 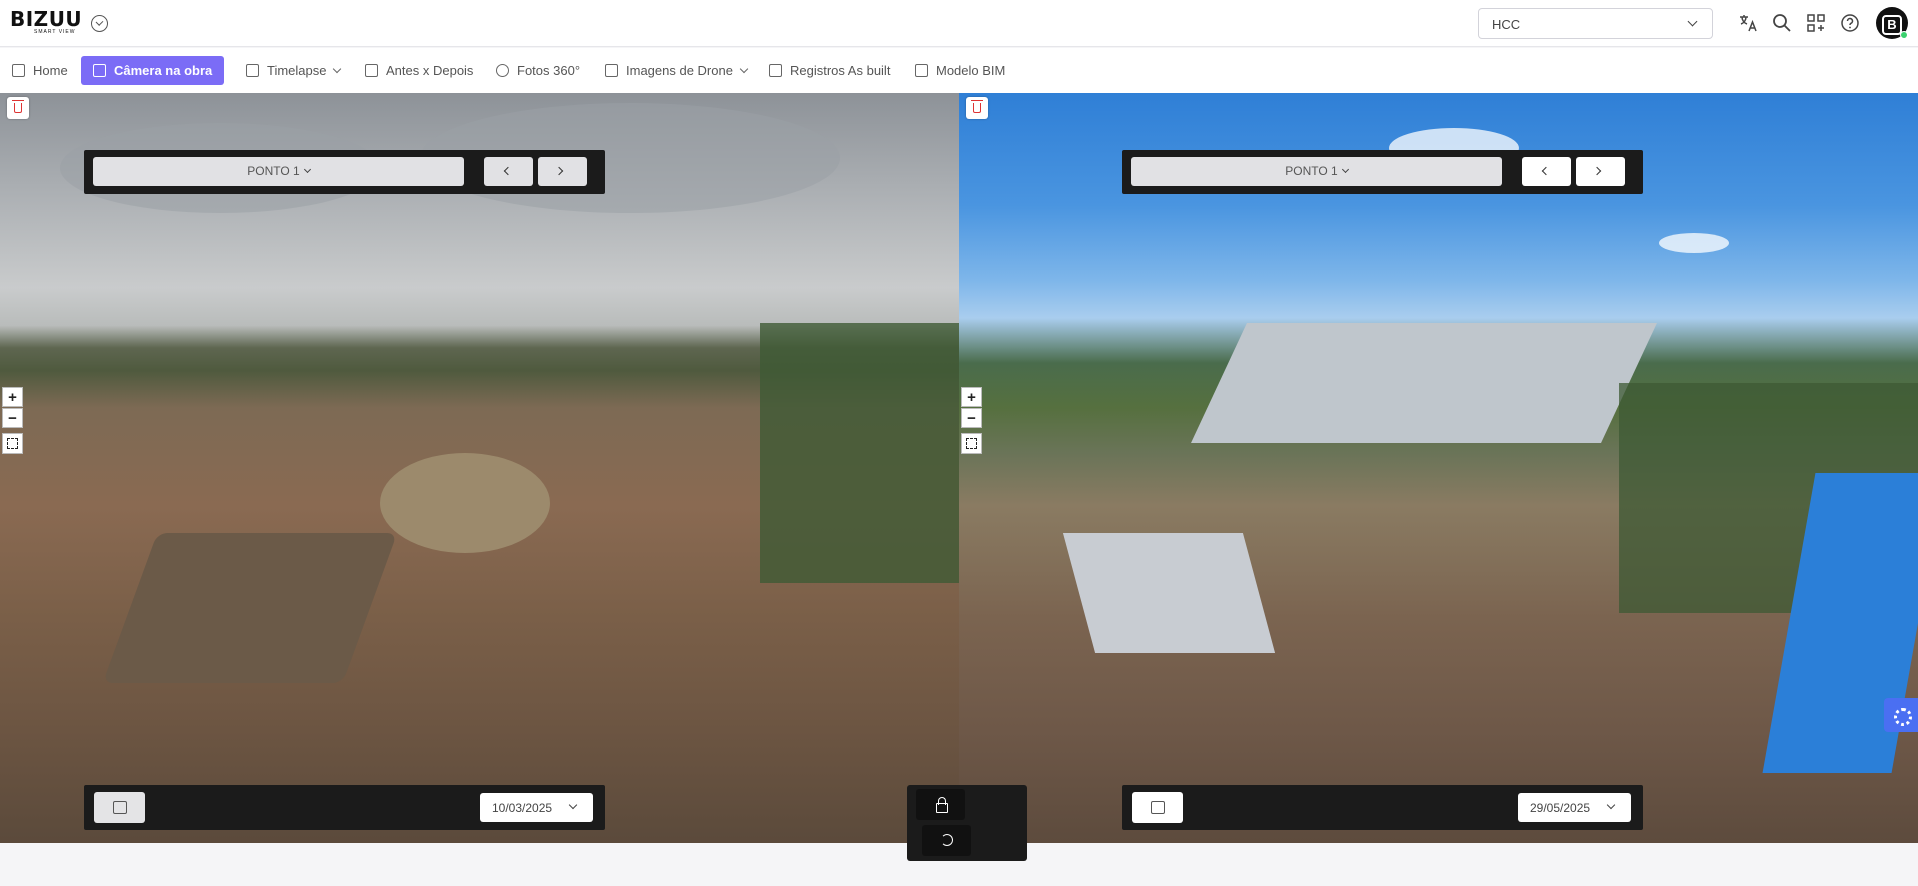 I want to click on date-select: 10/03/2025, so click(x=536, y=807).